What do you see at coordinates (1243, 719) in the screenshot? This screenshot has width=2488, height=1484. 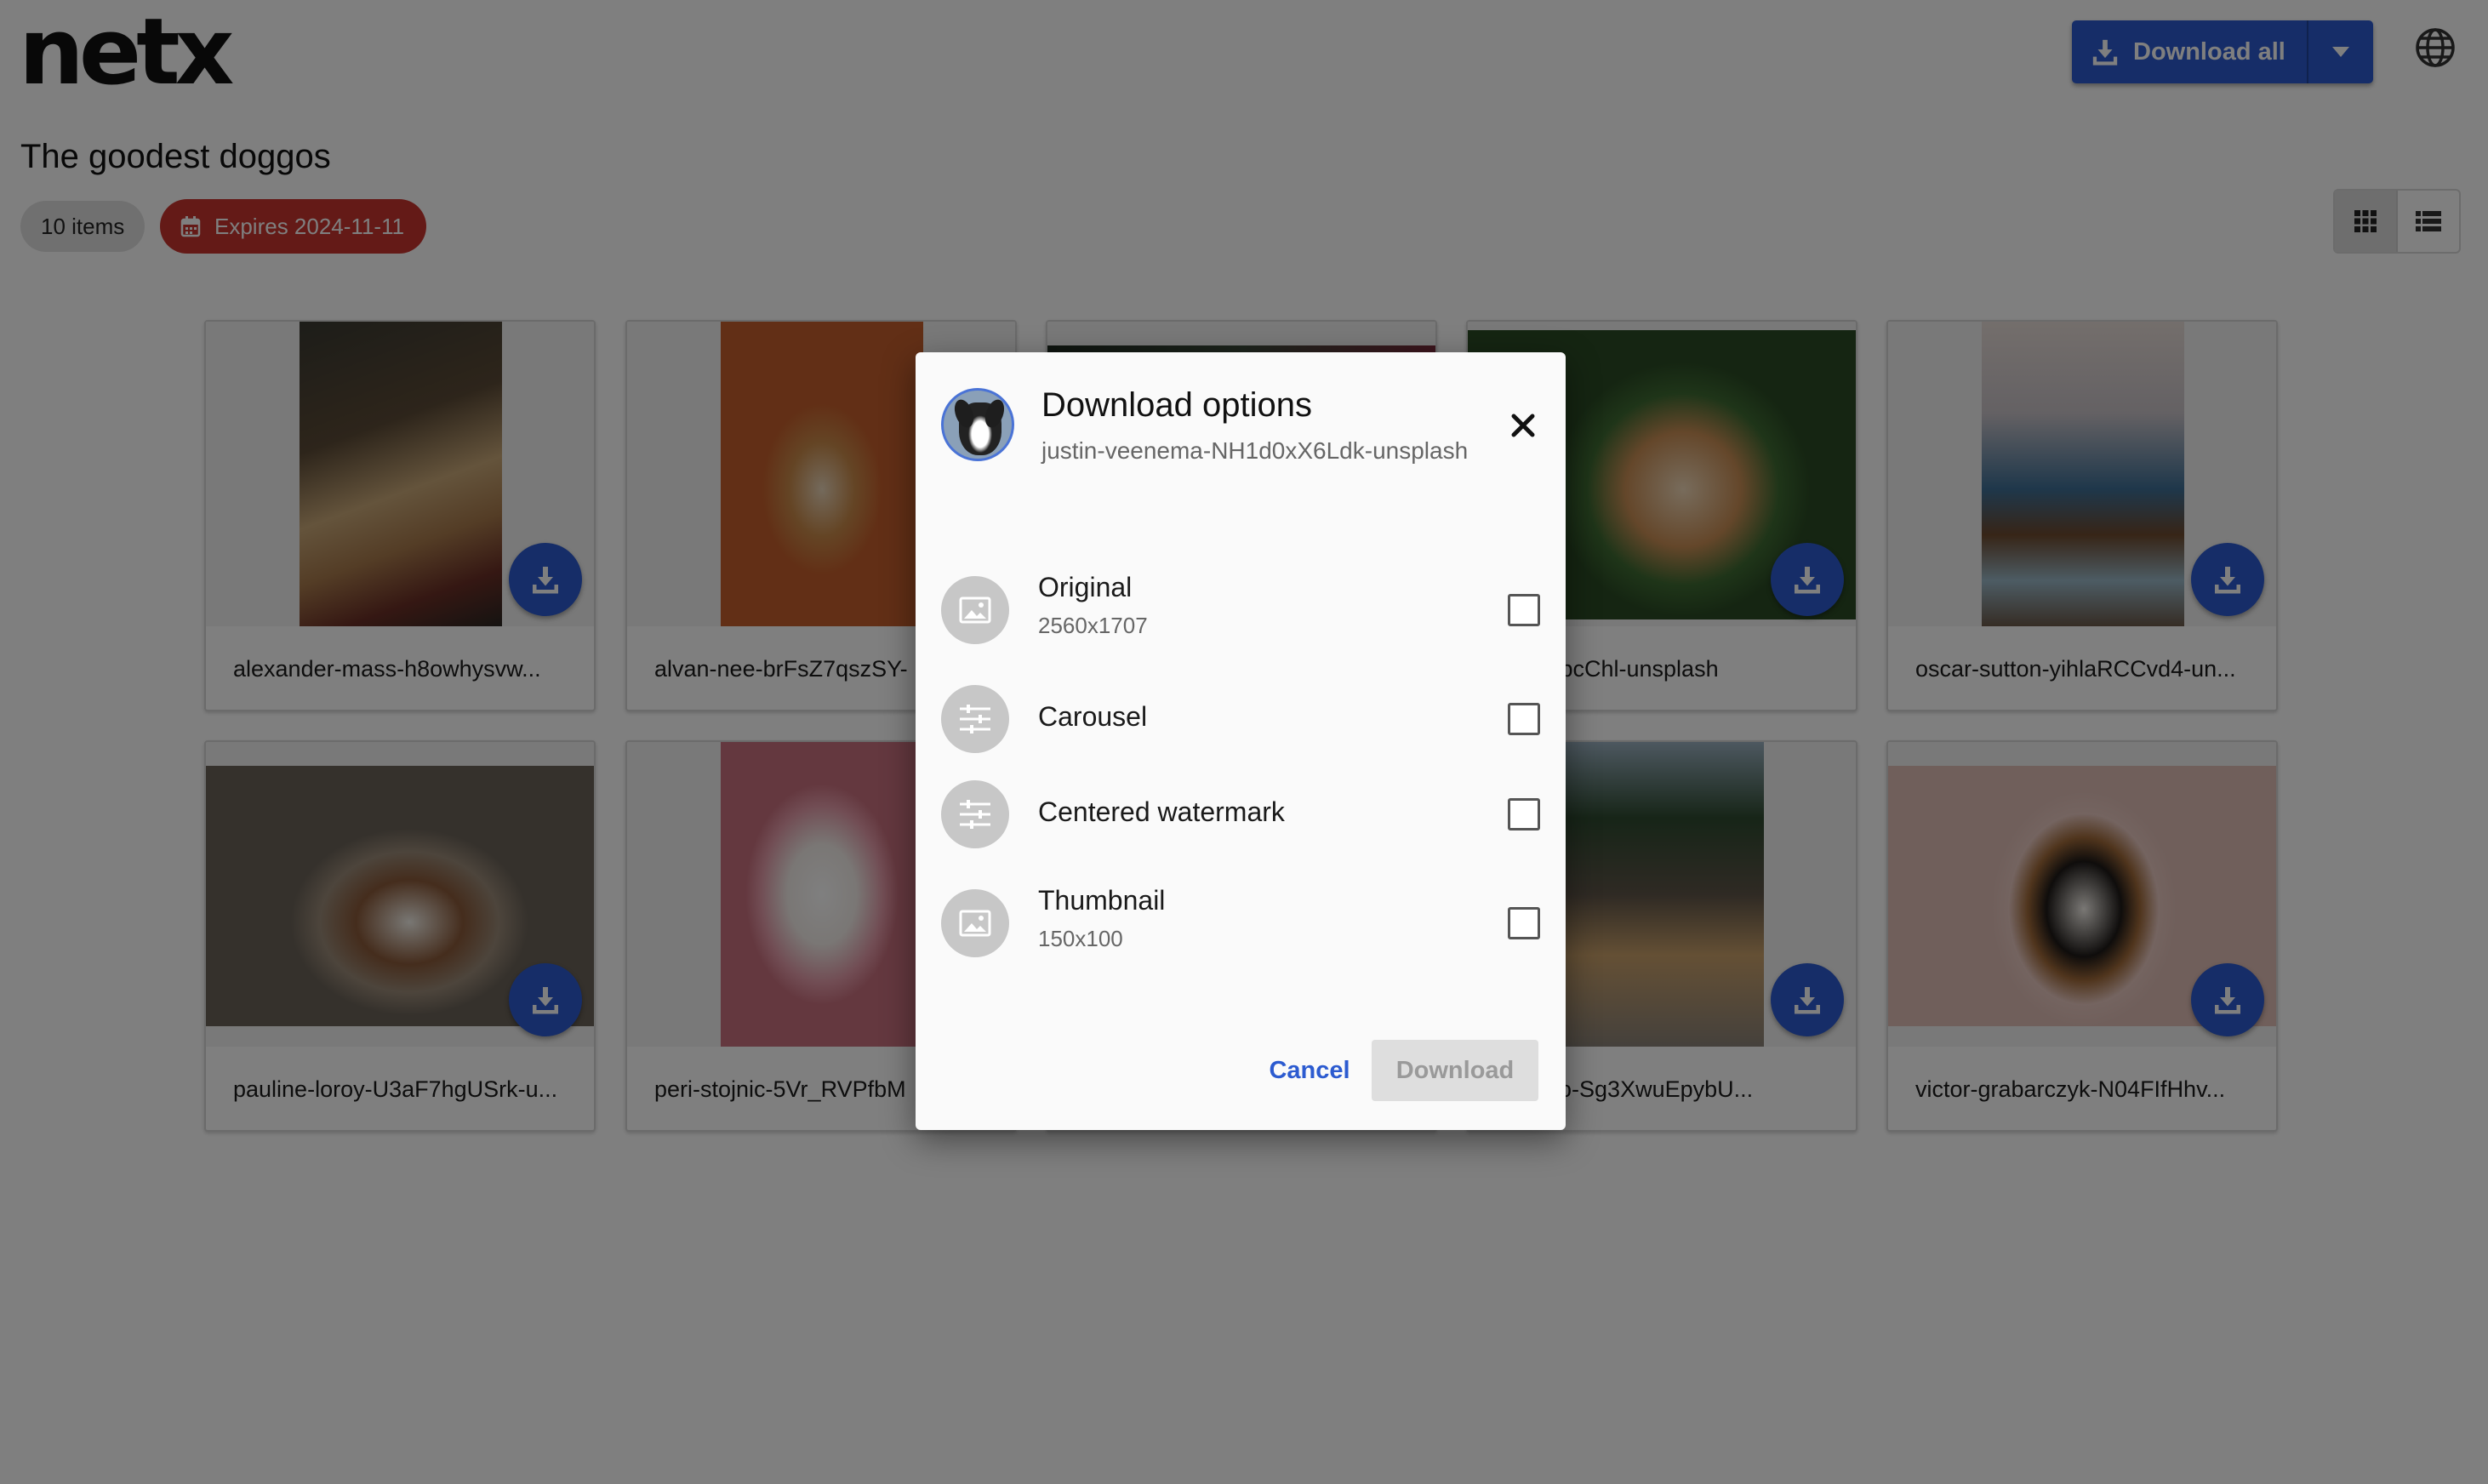 I see `option-carousel: Carousel` at bounding box center [1243, 719].